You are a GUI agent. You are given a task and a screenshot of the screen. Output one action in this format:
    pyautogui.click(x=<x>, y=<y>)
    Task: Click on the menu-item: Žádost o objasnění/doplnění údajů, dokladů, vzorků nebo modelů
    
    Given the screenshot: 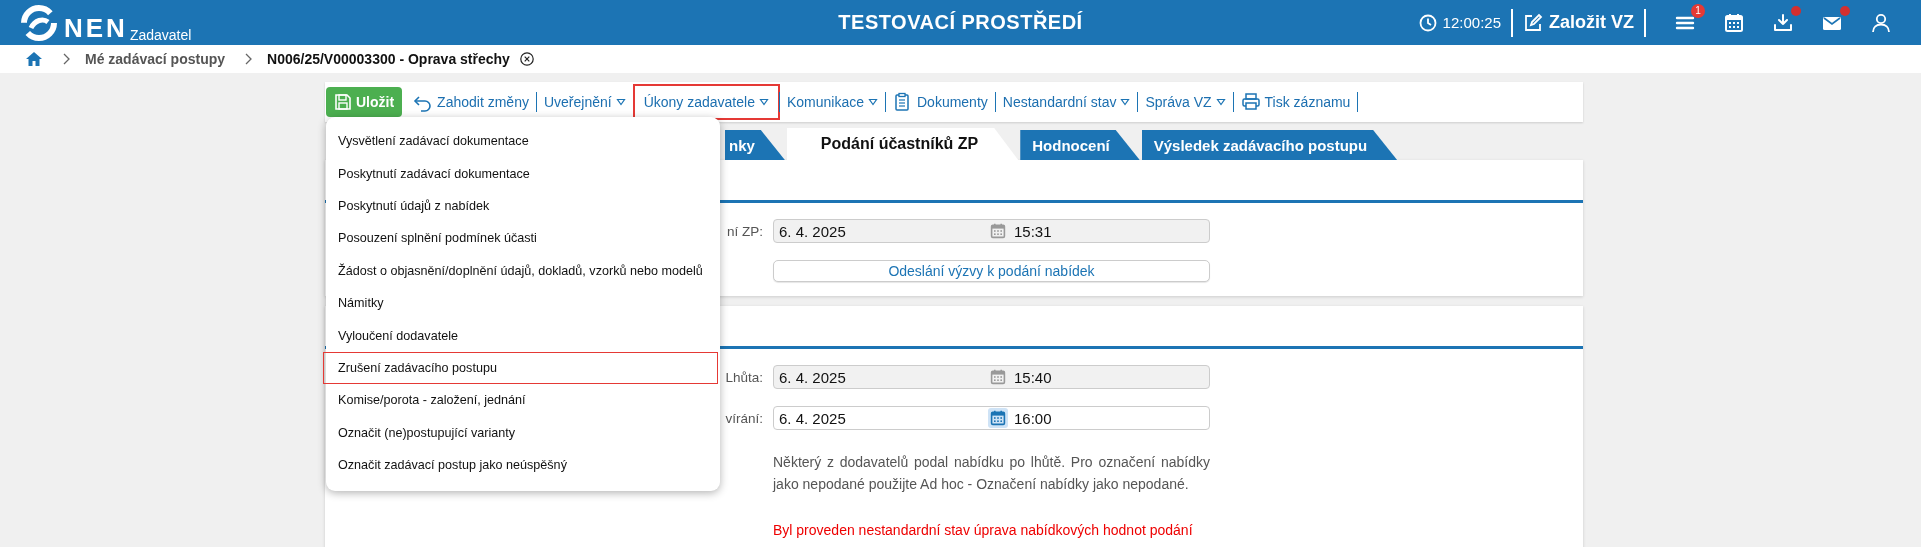 What is the action you would take?
    pyautogui.click(x=520, y=270)
    